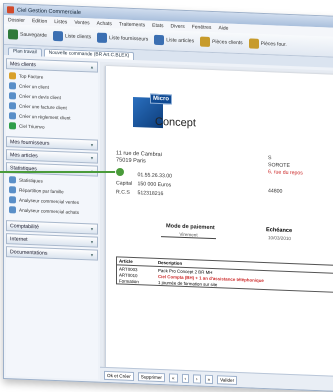 The height and width of the screenshot is (392, 333). I want to click on sidebar-item-analyseur-ventes: Analyseur commercial ventes, so click(53, 201).